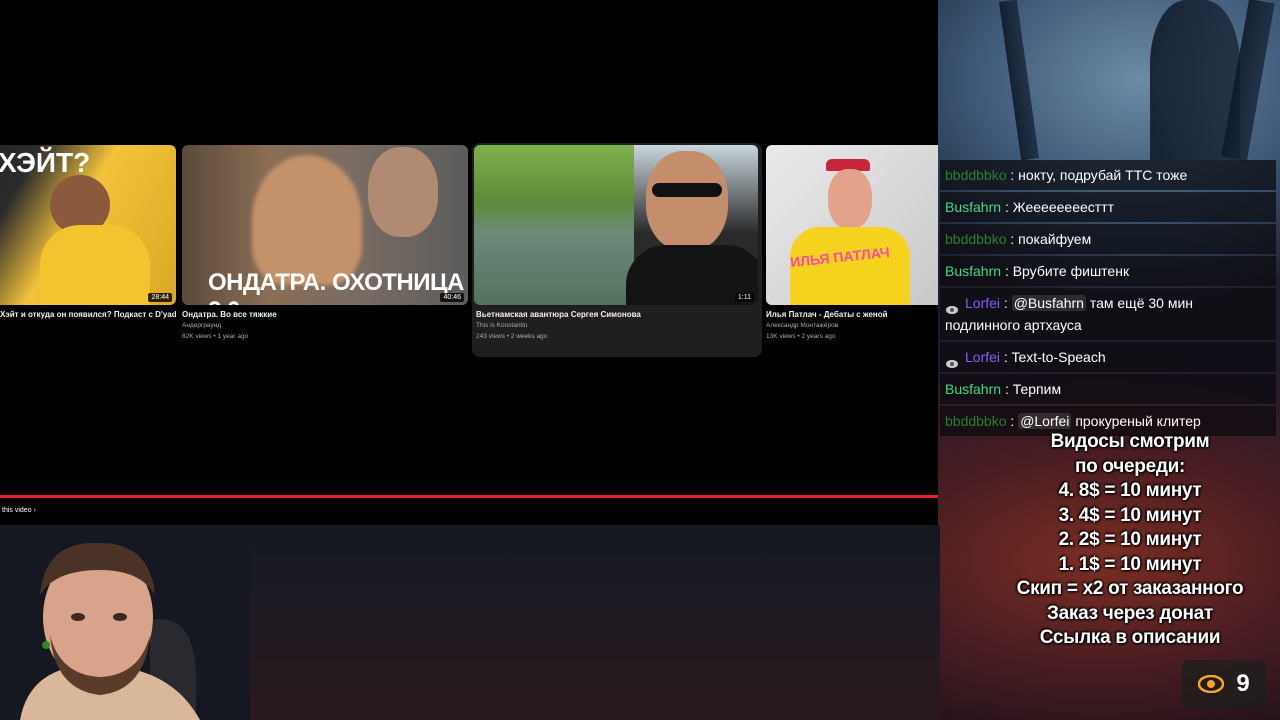 This screenshot has height=720, width=1280. I want to click on sunglasses, so click(687, 190).